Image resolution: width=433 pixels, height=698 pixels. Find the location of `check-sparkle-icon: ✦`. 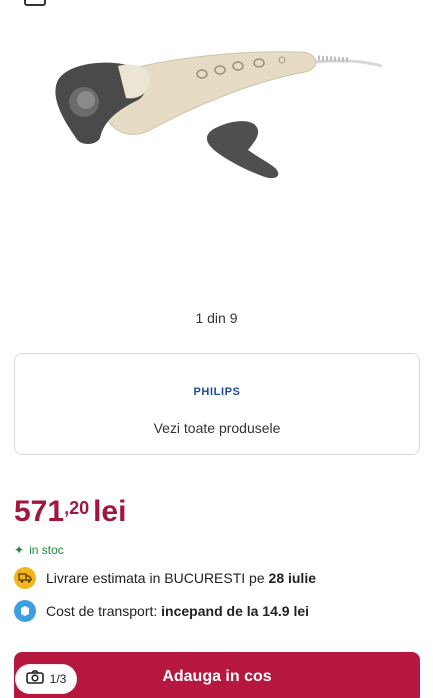

check-sparkle-icon: ✦ is located at coordinates (19, 550).